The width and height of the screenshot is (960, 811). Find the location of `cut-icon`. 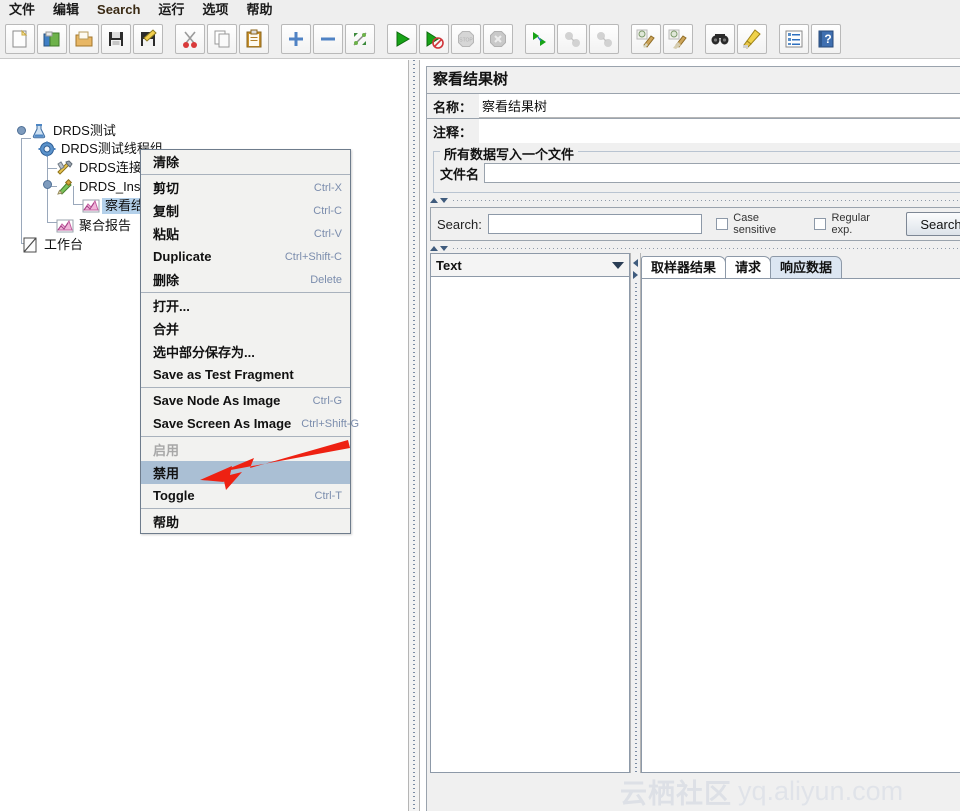

cut-icon is located at coordinates (190, 39).